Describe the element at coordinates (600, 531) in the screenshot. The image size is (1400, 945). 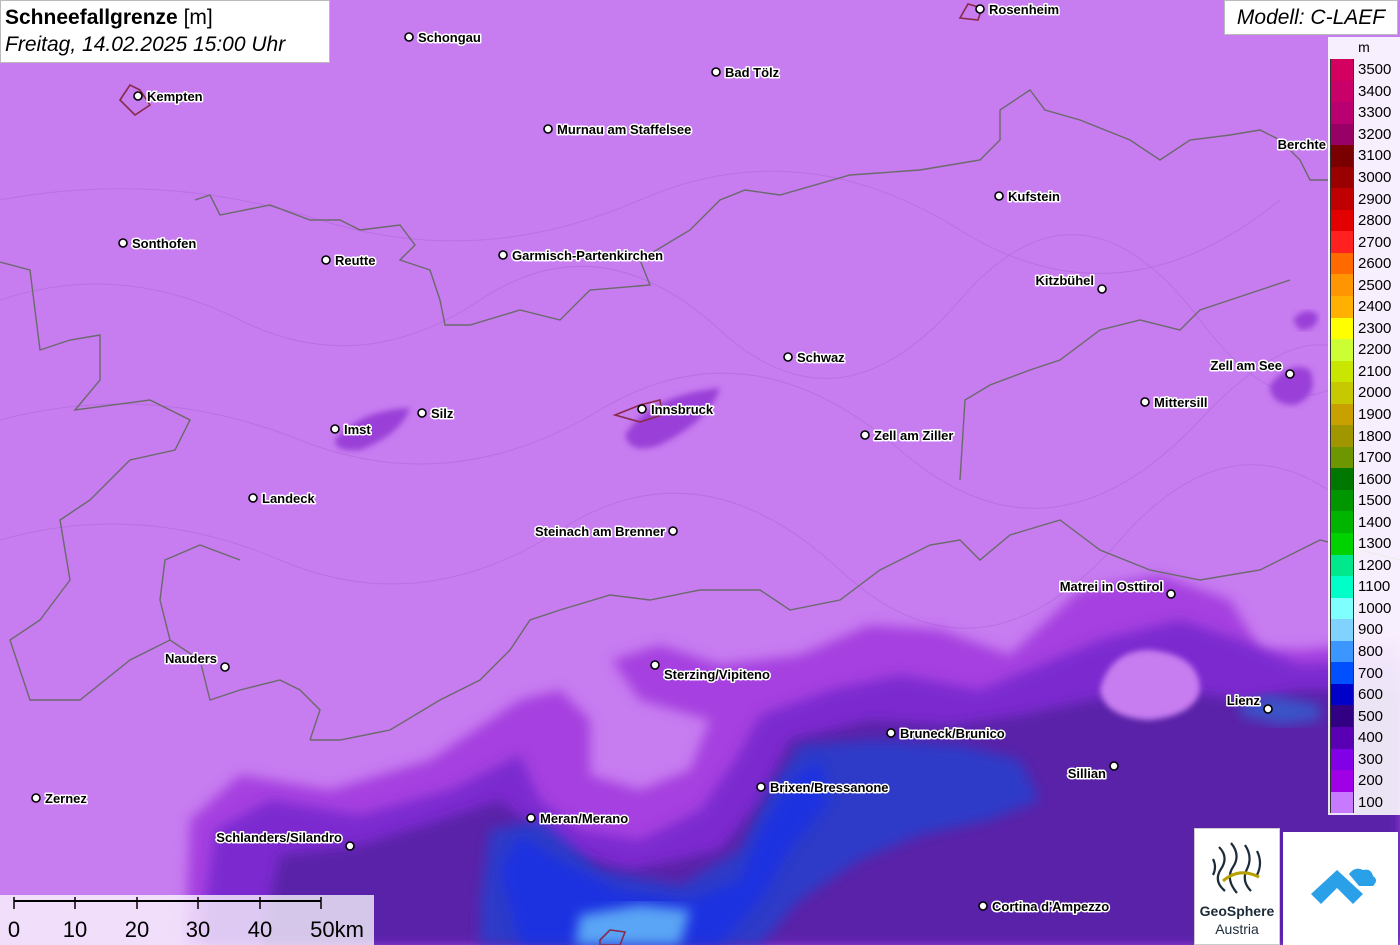
I see `city-label: Steinach am Brenner` at that location.